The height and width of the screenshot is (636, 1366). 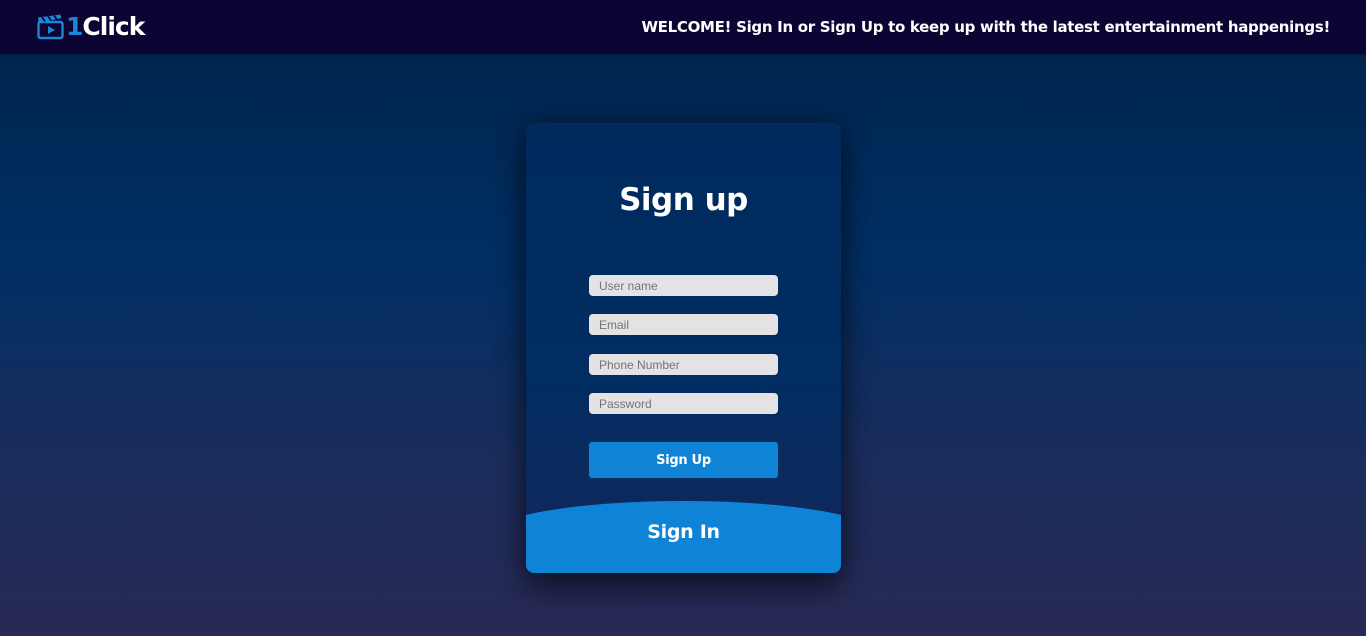 I want to click on clapperboard-play-icon, so click(x=50, y=27).